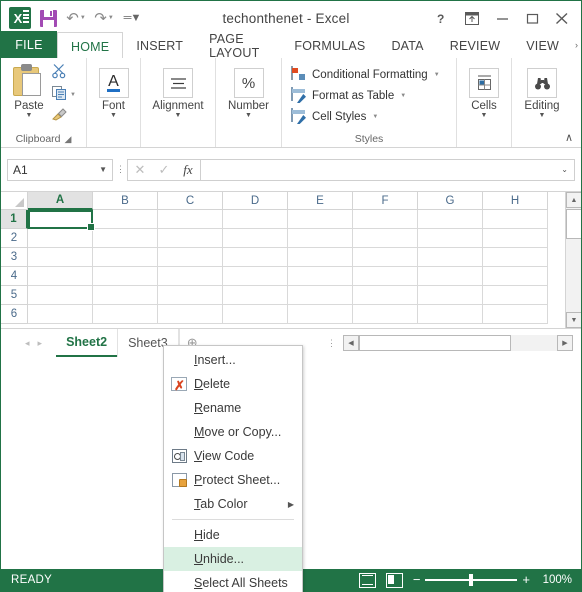 The image size is (582, 592). I want to click on cell-c3, so click(190, 257).